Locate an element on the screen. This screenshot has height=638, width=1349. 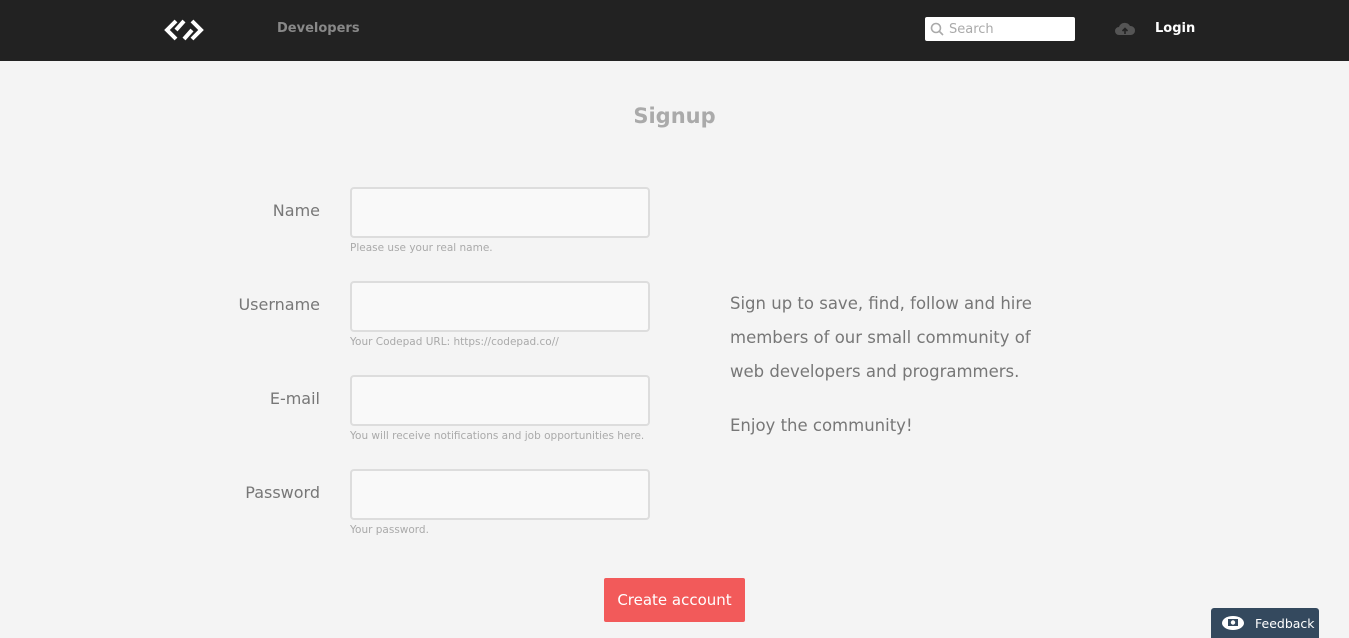
name-label: Name is located at coordinates (296, 210).